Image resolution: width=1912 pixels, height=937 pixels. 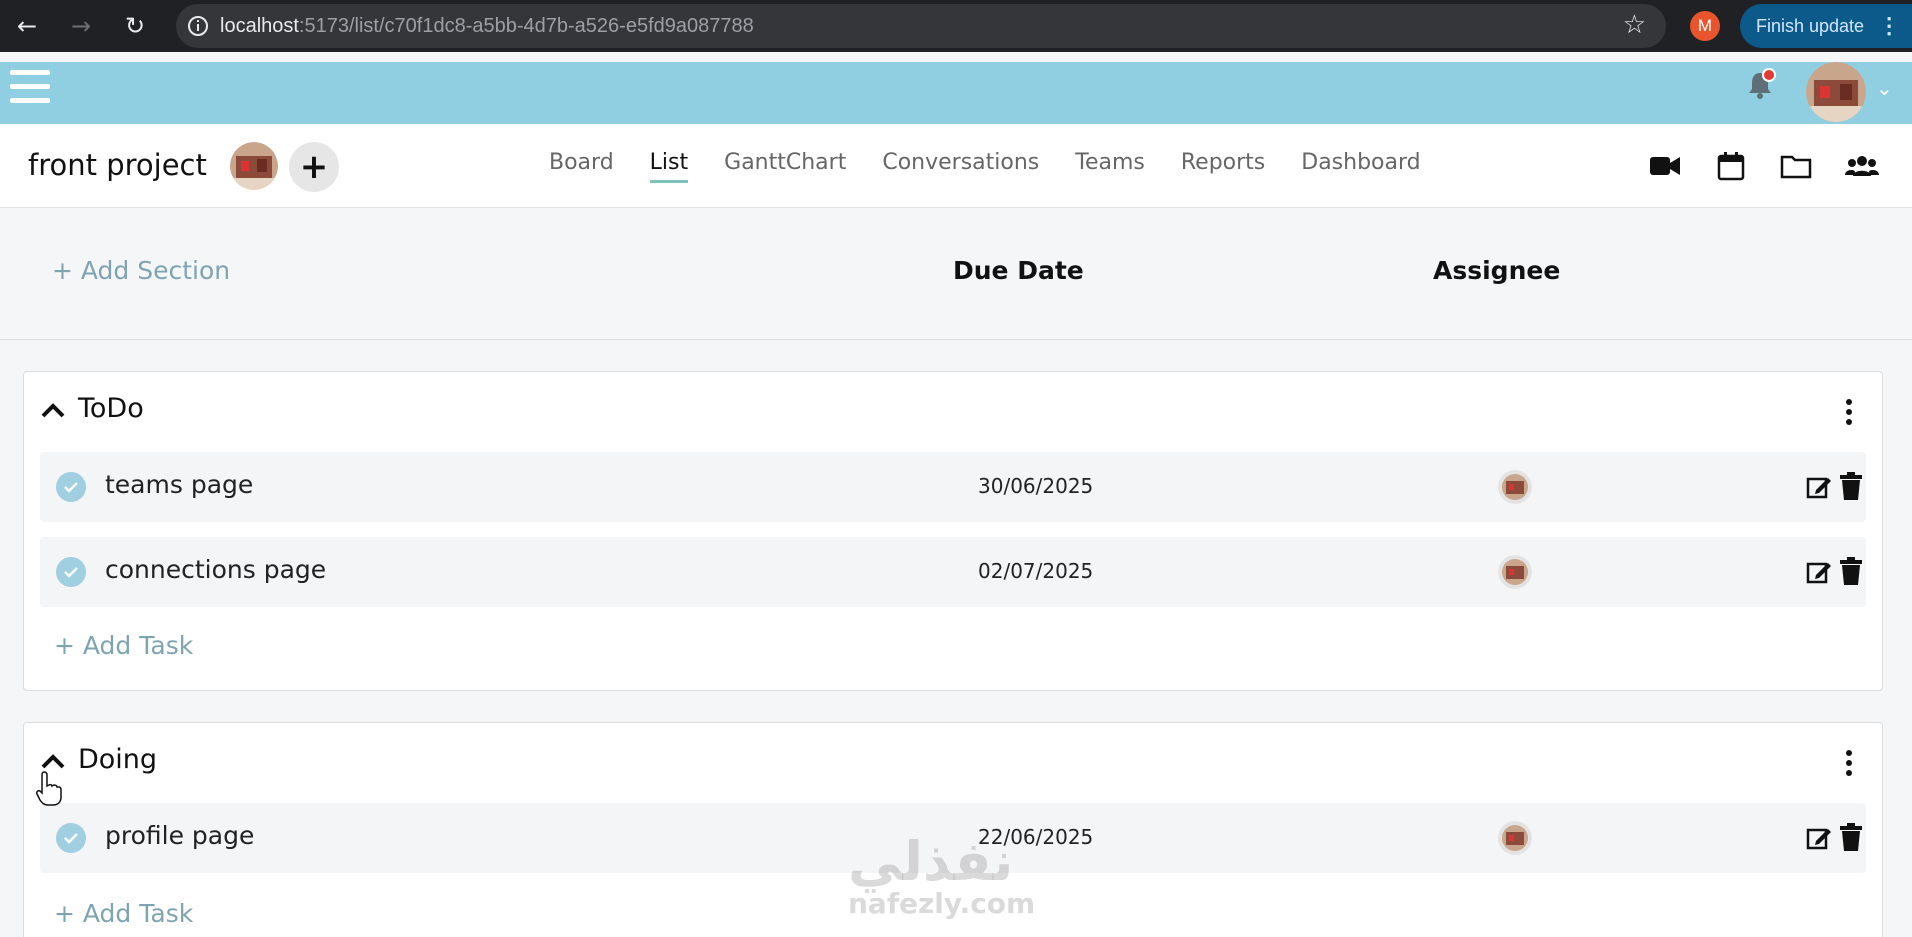 I want to click on finish-update-button: Finish update ⋮, so click(x=1826, y=26).